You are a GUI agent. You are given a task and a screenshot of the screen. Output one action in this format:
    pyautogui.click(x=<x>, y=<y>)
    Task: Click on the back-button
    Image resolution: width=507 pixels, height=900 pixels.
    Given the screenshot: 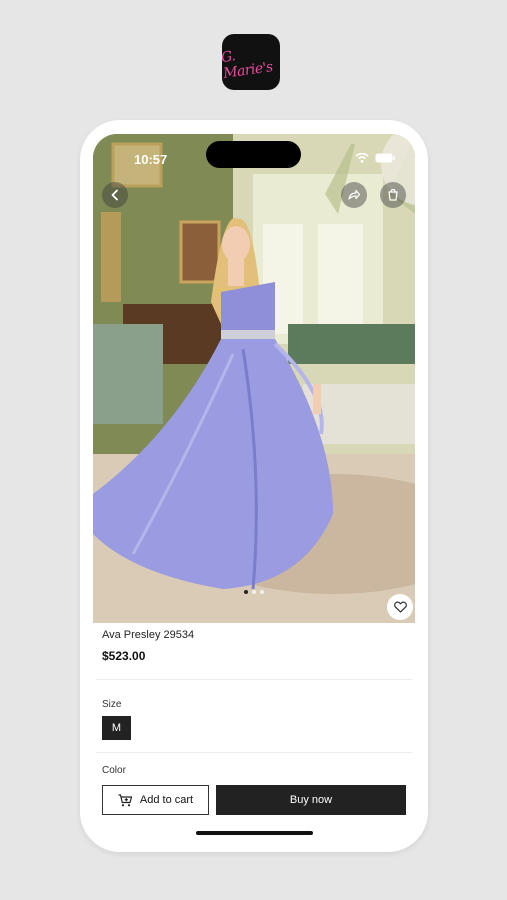 What is the action you would take?
    pyautogui.click(x=115, y=195)
    